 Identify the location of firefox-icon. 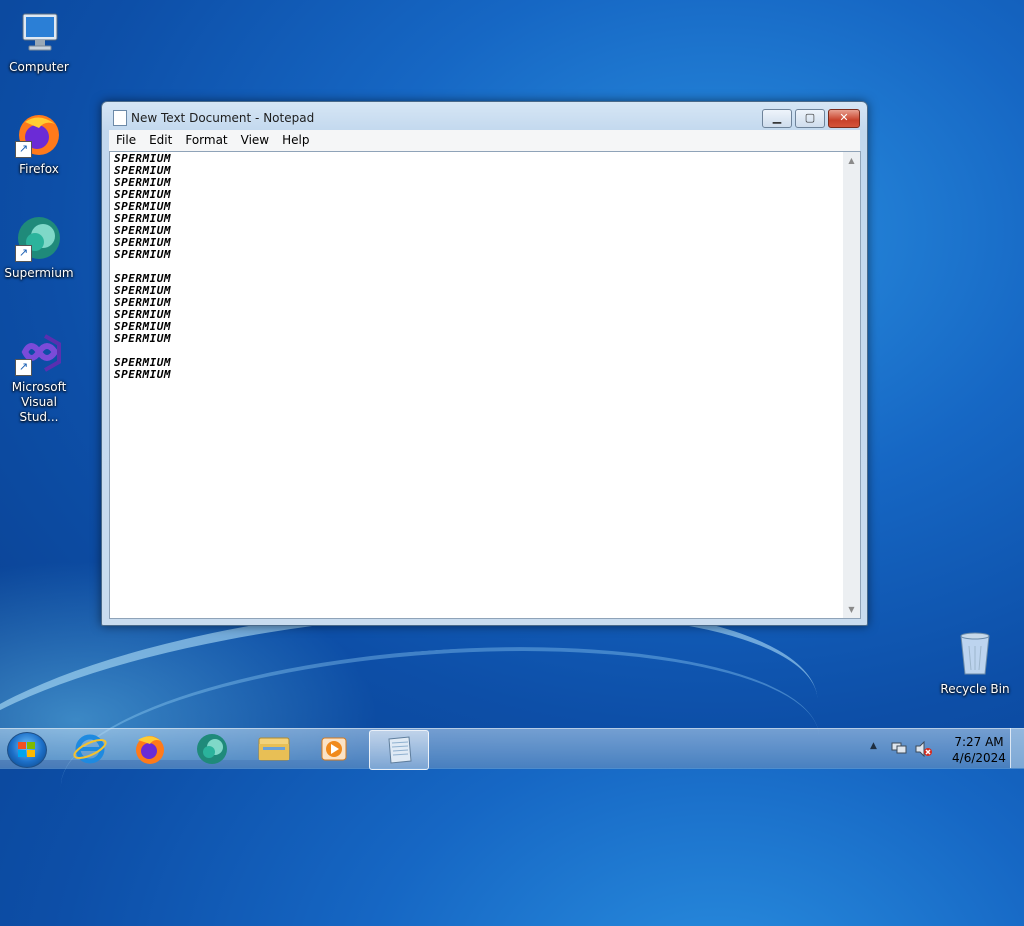
(150, 750).